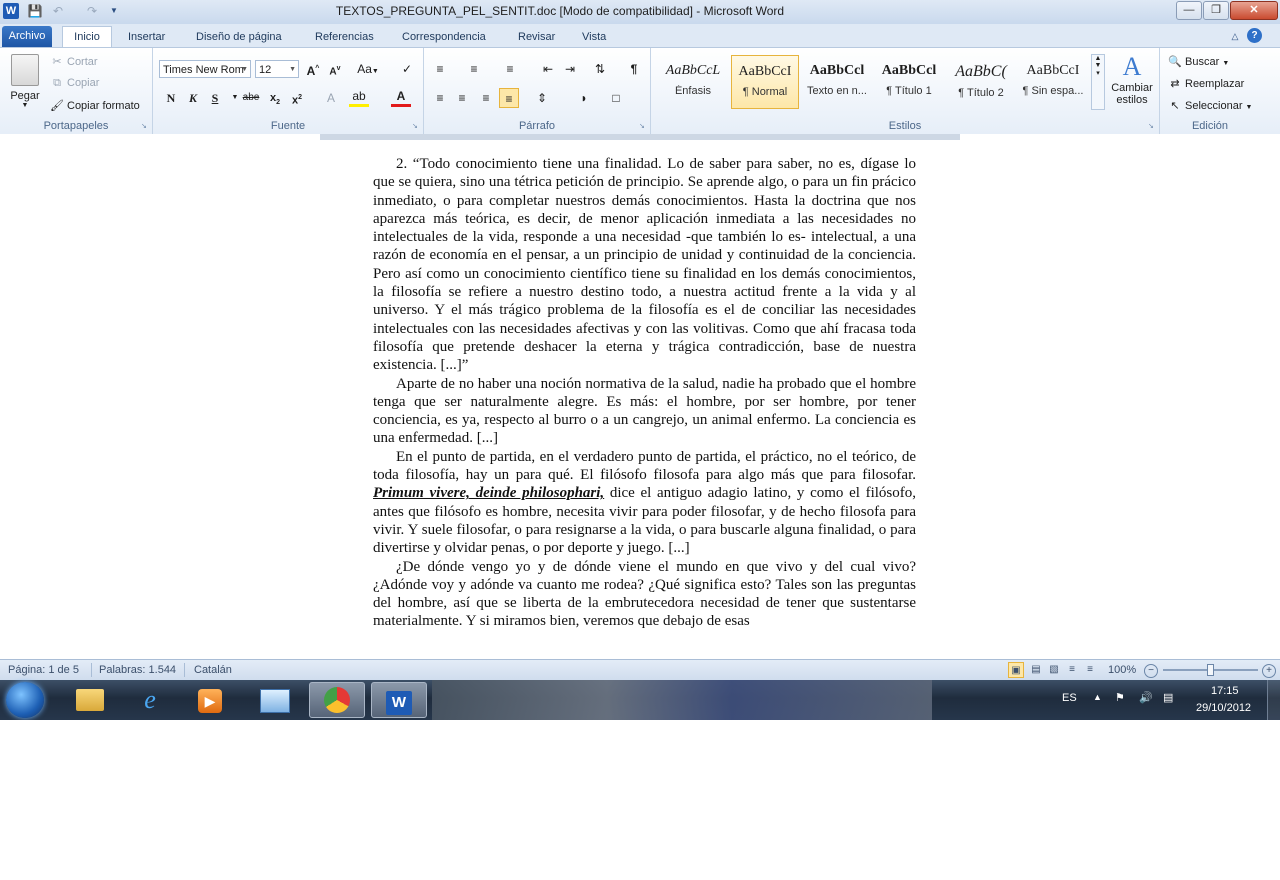 The width and height of the screenshot is (1280, 880). Describe the element at coordinates (600, 69) in the screenshot. I see `sort-icon: ⇅` at that location.